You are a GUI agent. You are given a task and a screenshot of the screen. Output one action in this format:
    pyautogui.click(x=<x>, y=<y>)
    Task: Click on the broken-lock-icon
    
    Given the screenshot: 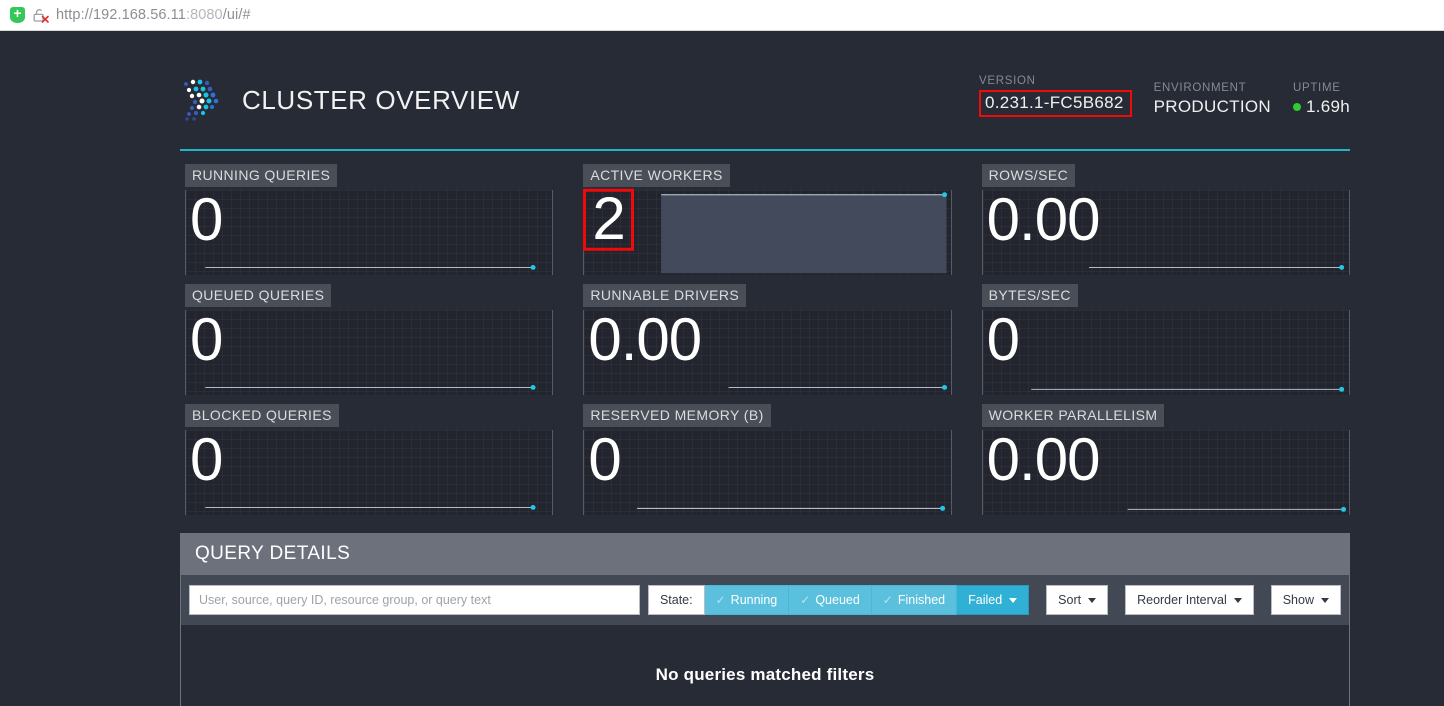 What is the action you would take?
    pyautogui.click(x=40, y=15)
    